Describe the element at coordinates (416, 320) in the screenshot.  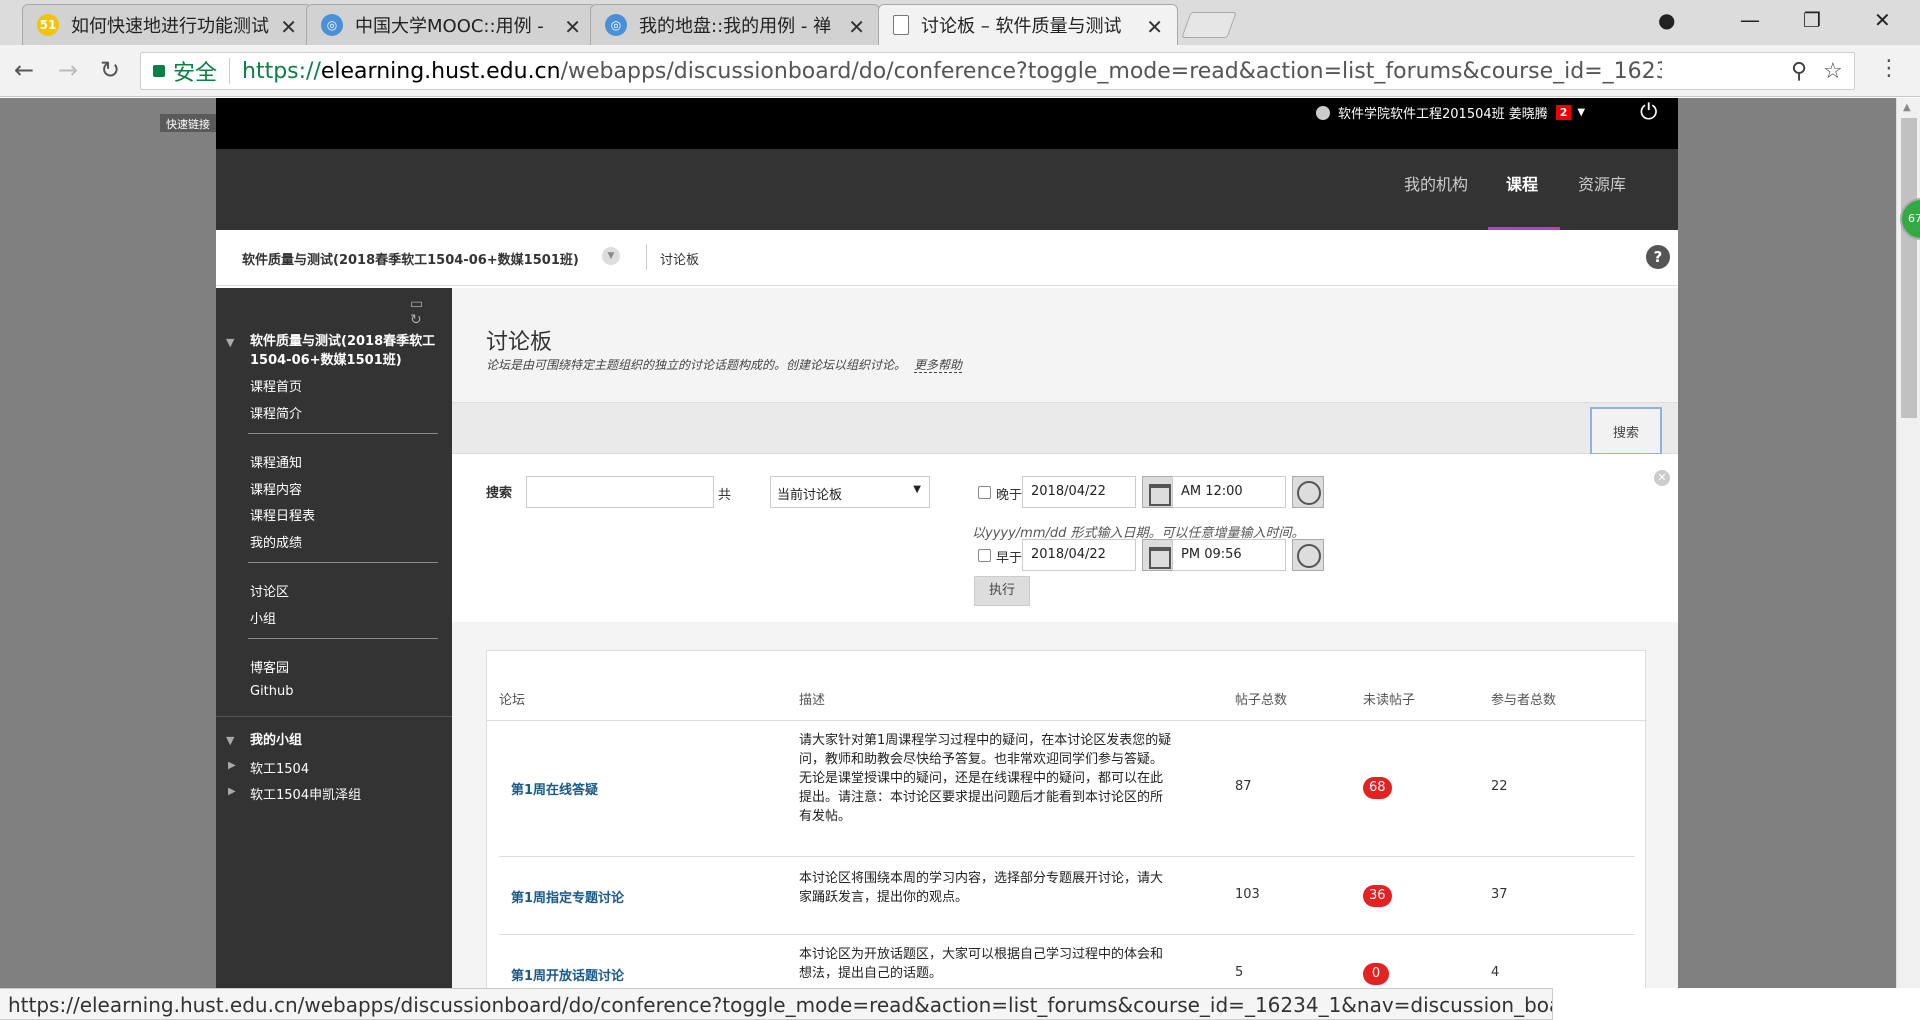
I see `refresh-icon: ↻` at that location.